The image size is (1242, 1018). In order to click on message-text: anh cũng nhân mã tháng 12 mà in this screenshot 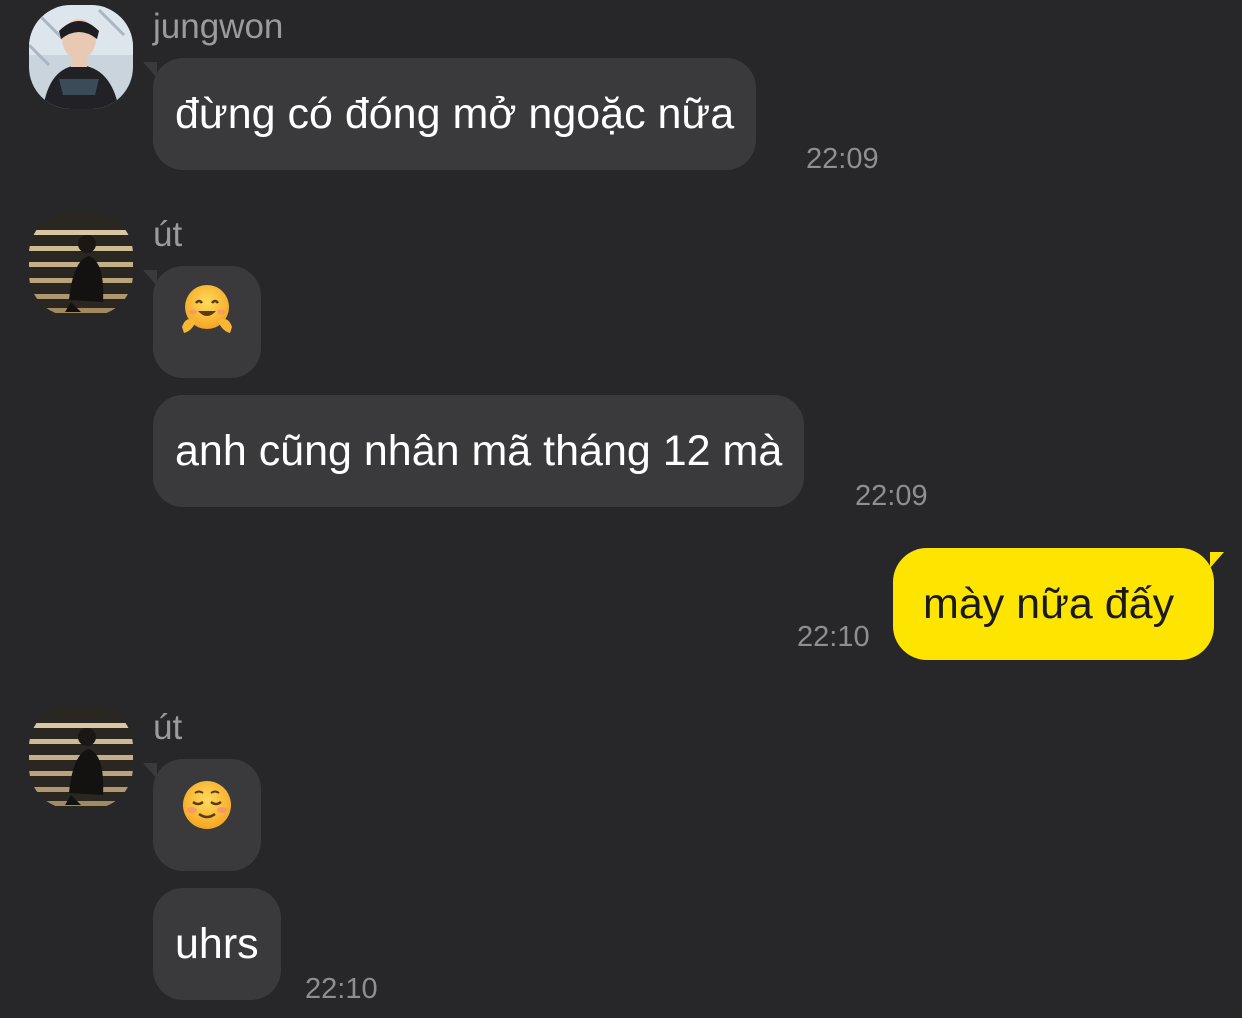, I will do `click(479, 451)`.